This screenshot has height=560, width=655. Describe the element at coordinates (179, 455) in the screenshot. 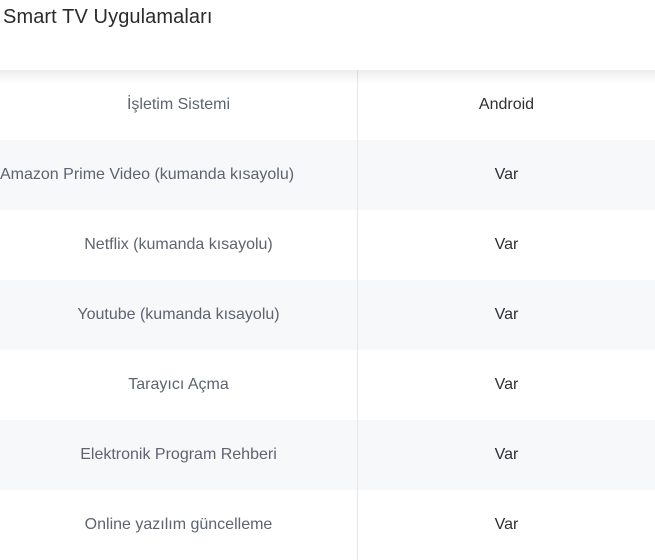

I see `spec-label: Elektronik Program Rehberi` at that location.